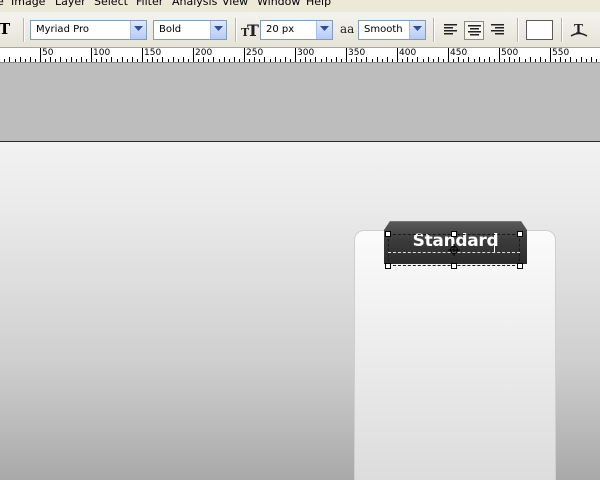 This screenshot has width=600, height=480. Describe the element at coordinates (579, 30) in the screenshot. I see `warp-text-icon: T` at that location.